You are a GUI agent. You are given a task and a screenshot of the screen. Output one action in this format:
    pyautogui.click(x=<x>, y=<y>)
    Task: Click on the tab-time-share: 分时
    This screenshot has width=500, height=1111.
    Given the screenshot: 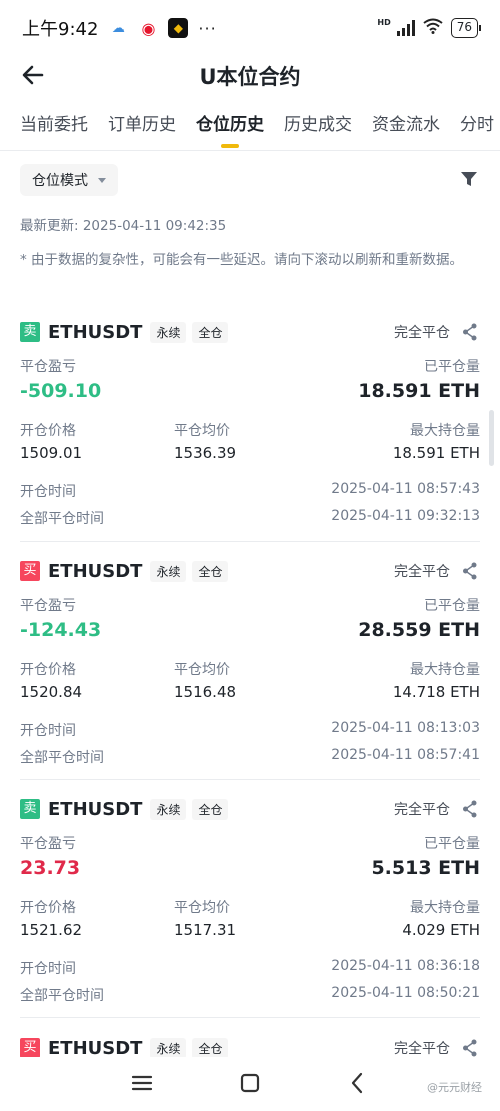 What is the action you would take?
    pyautogui.click(x=477, y=129)
    